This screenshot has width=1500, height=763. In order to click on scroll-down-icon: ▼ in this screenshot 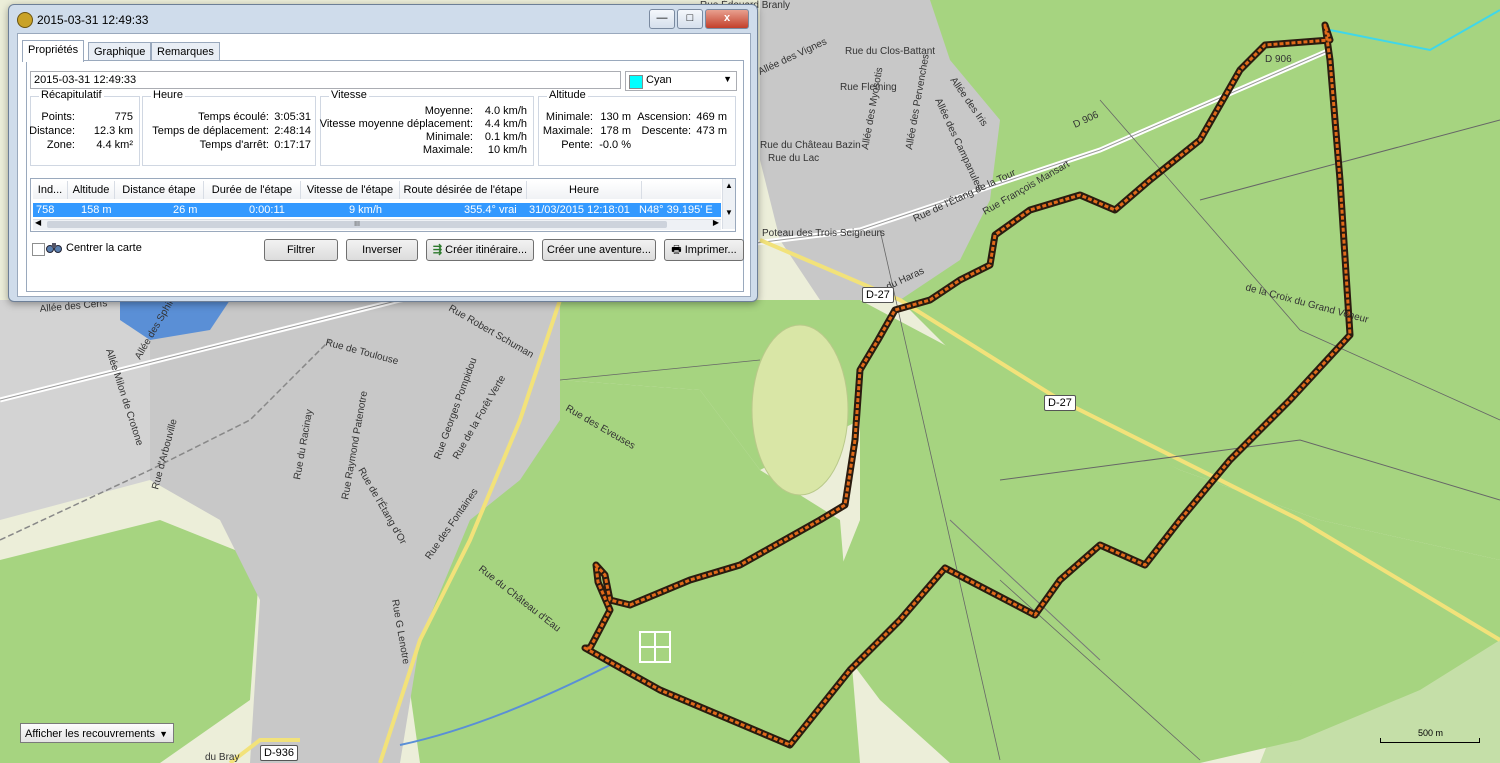, I will do `click(729, 212)`.